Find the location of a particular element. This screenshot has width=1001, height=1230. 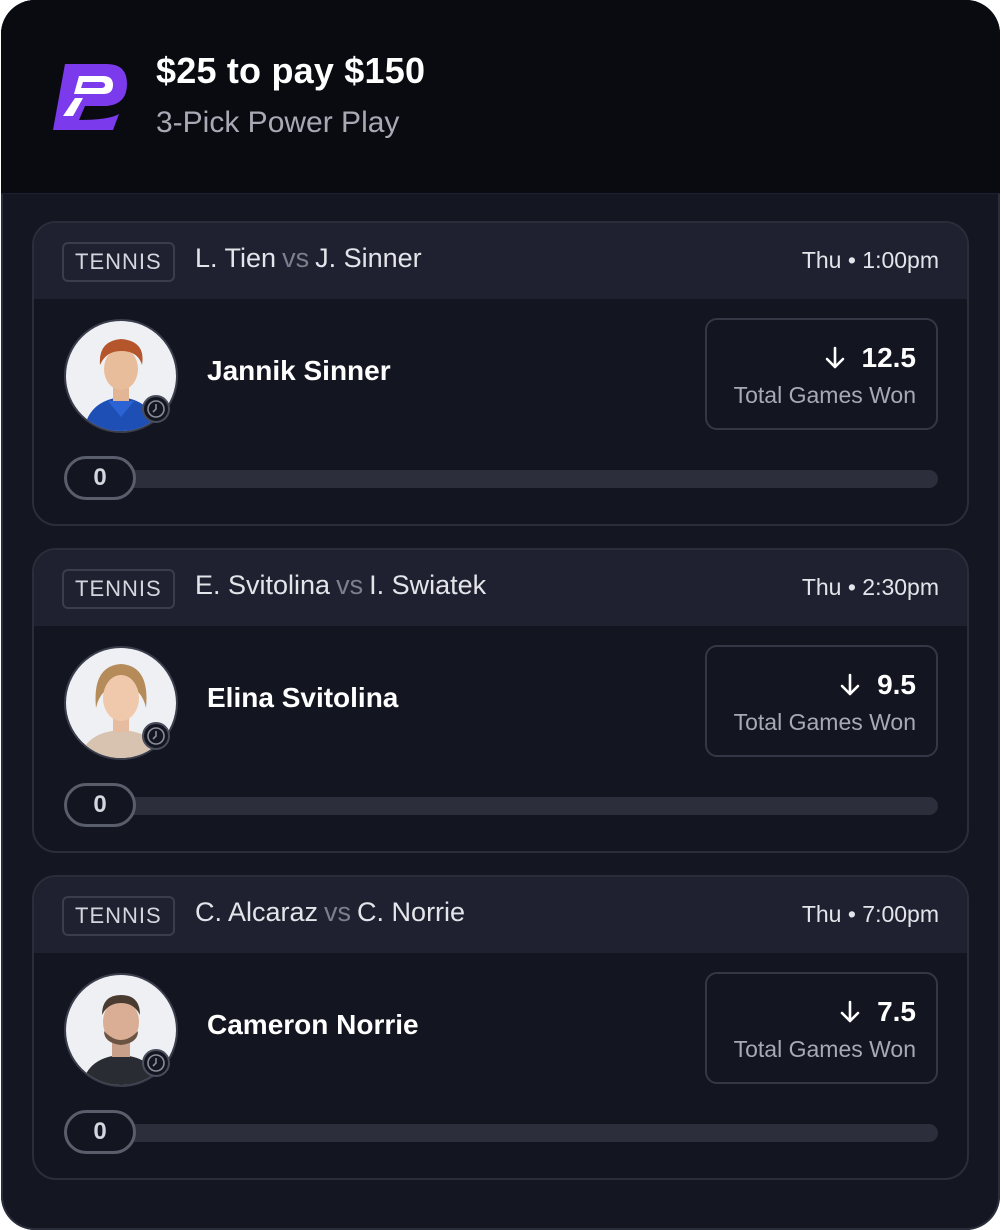

line-value: 12.5 is located at coordinates (889, 357).